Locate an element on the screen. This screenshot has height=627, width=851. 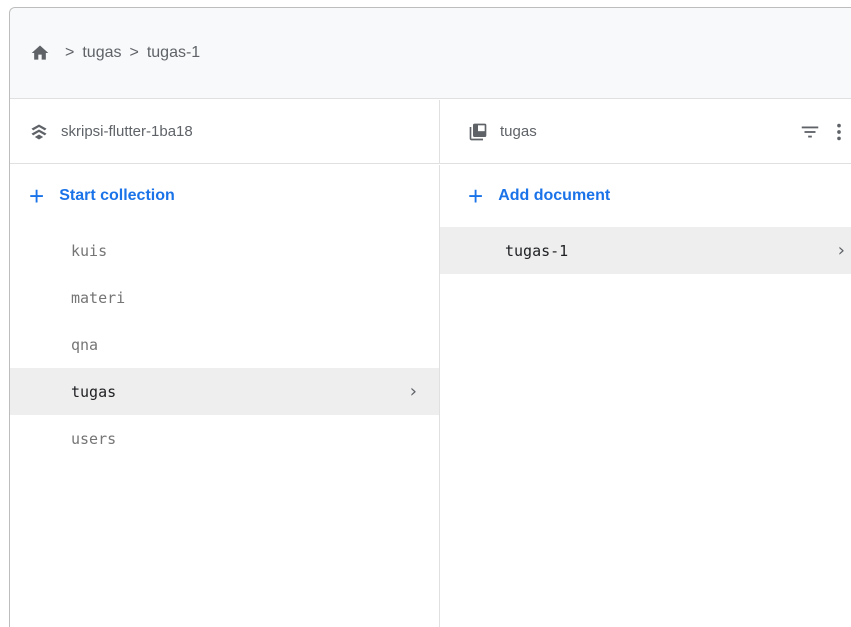
collection-item-kuis: kuis is located at coordinates (224, 250).